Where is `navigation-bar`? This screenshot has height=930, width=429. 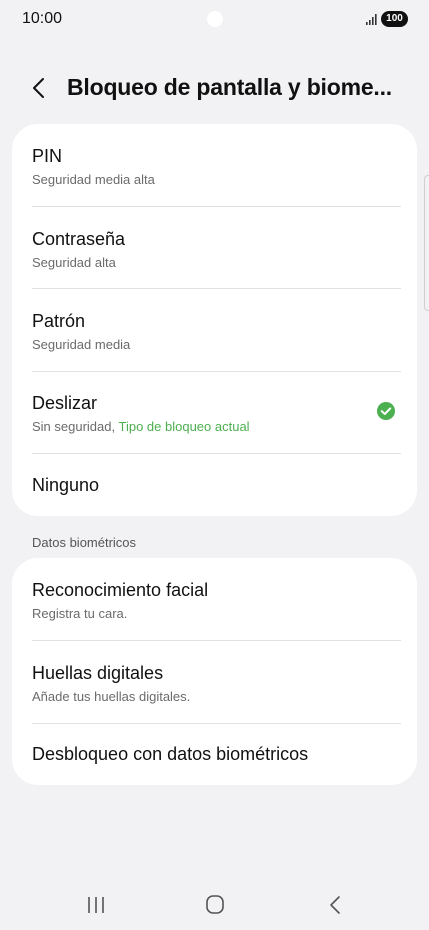
navigation-bar is located at coordinates (214, 905).